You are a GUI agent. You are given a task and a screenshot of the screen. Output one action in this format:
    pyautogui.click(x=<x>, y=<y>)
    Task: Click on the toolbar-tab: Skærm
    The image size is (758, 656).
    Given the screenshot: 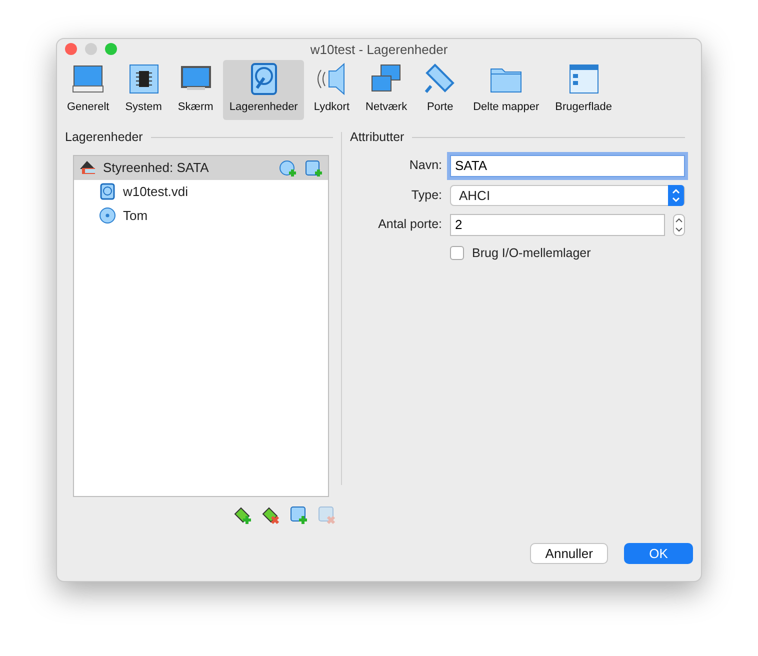 What is the action you would take?
    pyautogui.click(x=196, y=90)
    